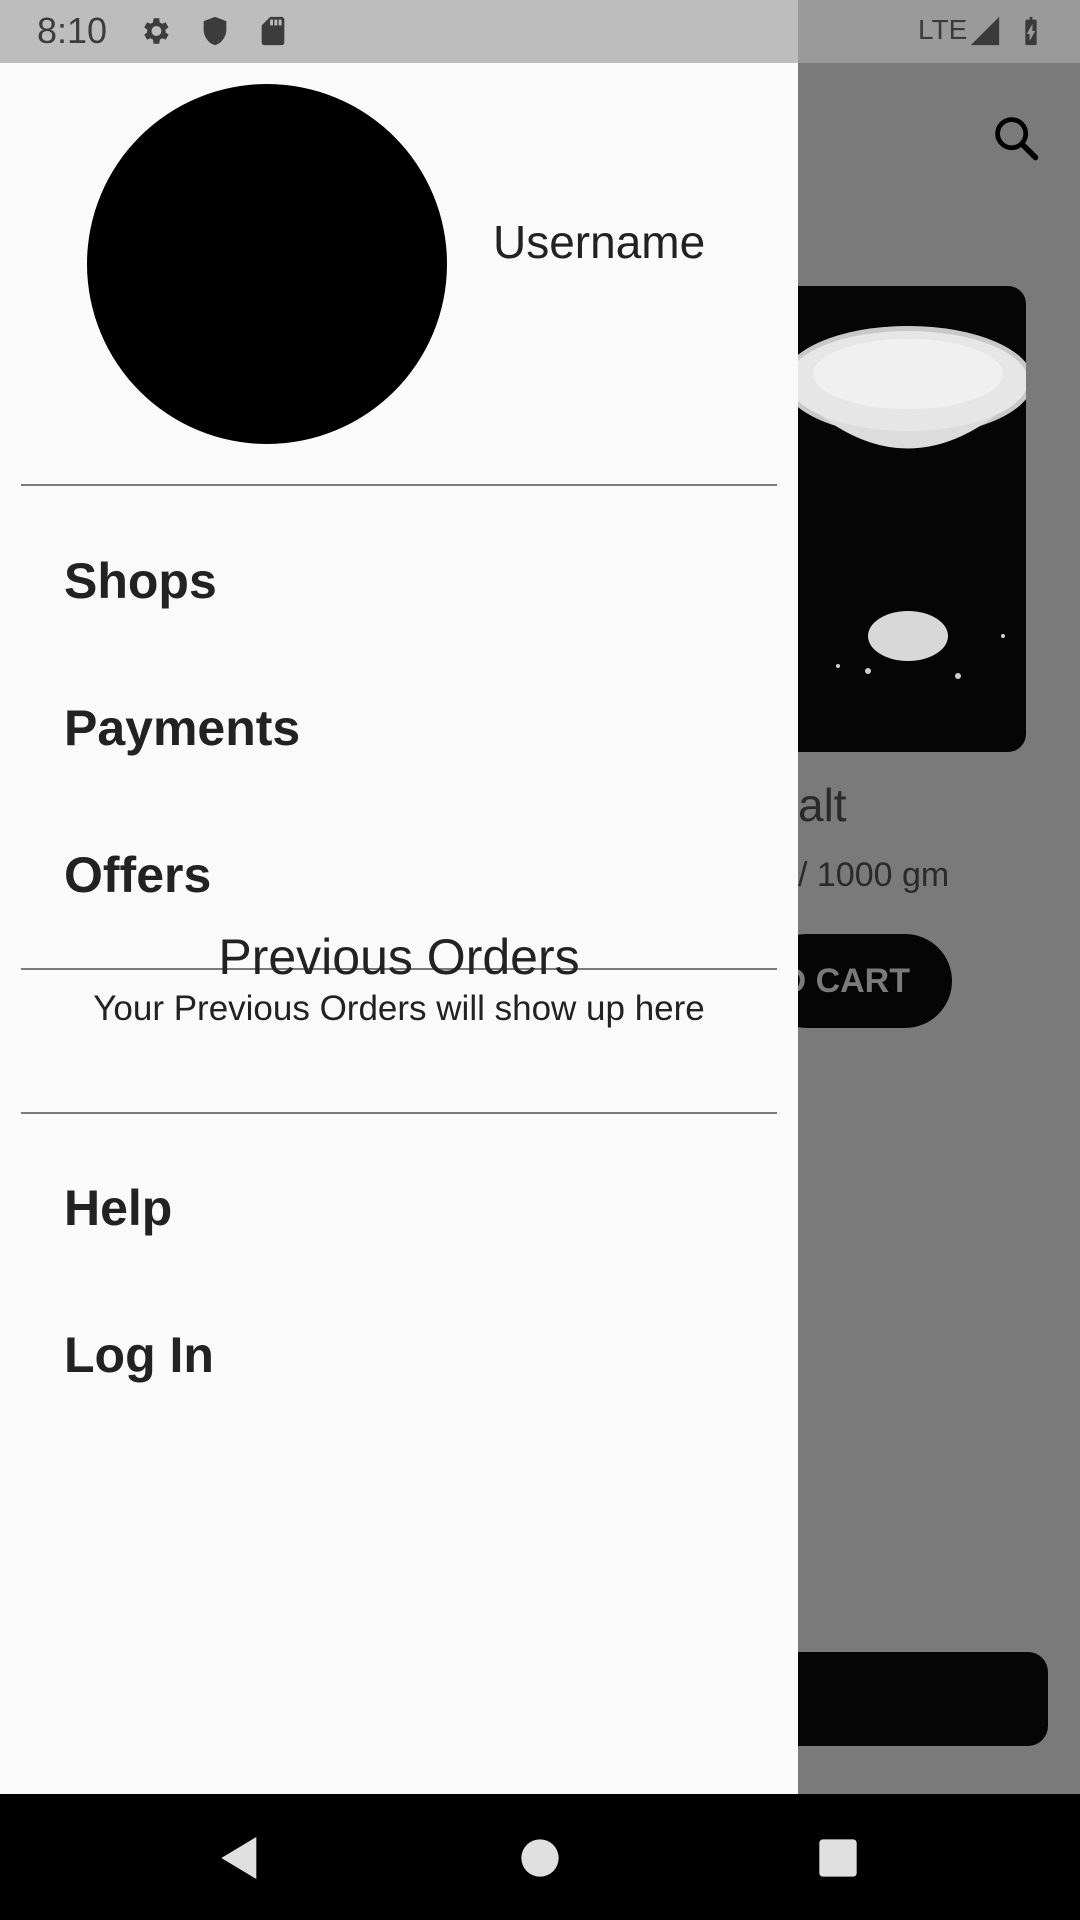 This screenshot has width=1080, height=1920. I want to click on menu-item-offers: Offers, so click(137, 875).